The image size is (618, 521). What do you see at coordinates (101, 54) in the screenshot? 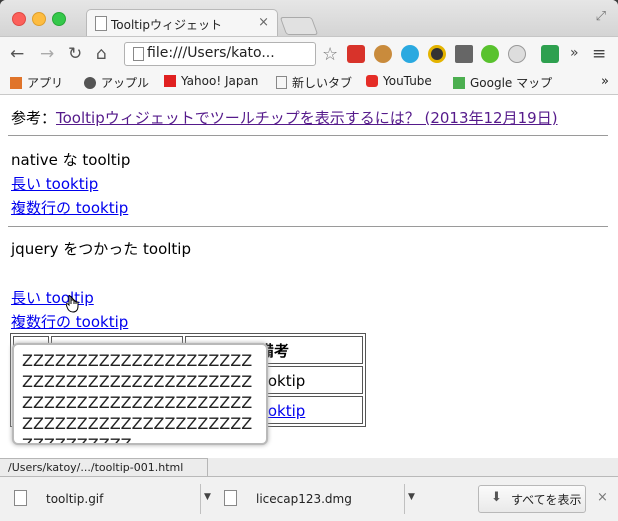
I see `home-button: ⌂` at bounding box center [101, 54].